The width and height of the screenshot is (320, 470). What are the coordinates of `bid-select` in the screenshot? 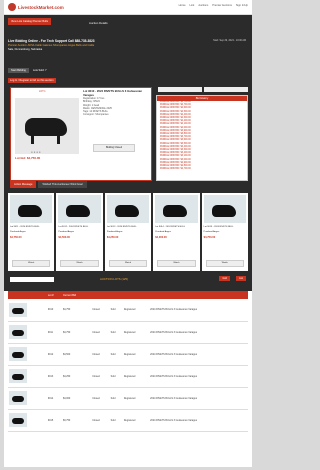 It's located at (226, 89).